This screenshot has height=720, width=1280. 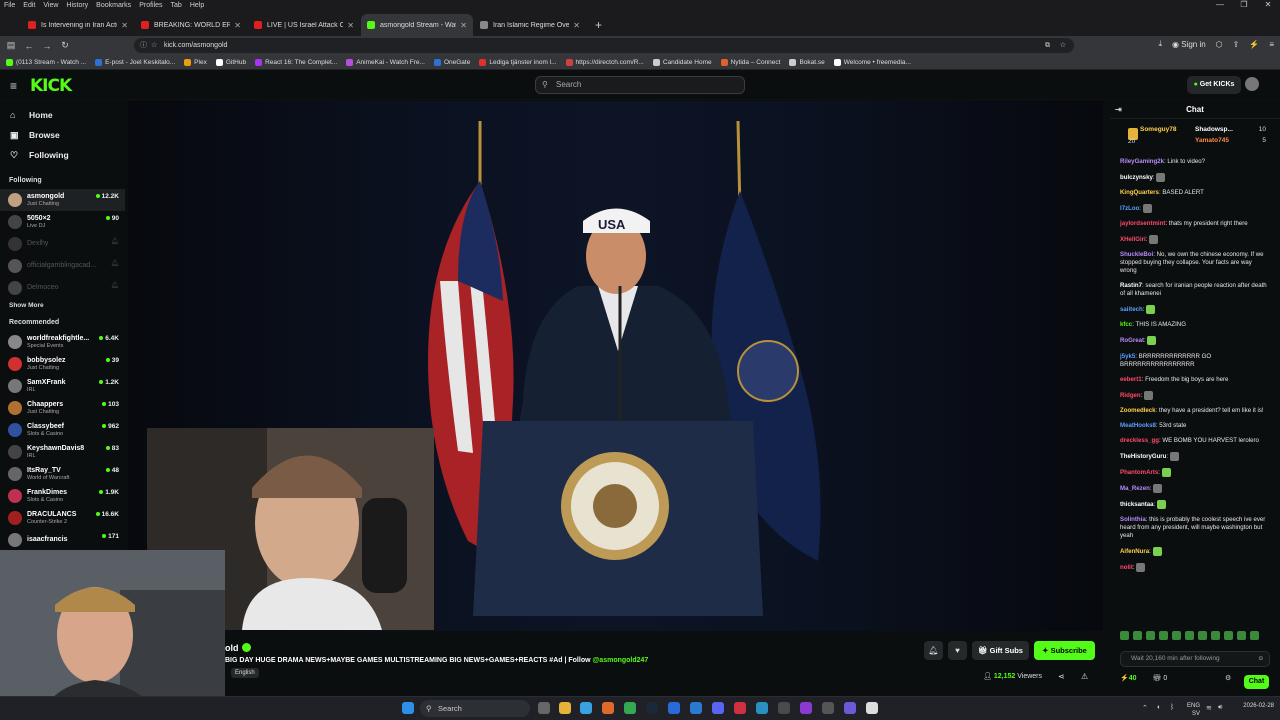 I want to click on chat-username: Zoomedleck, so click(x=1138, y=410).